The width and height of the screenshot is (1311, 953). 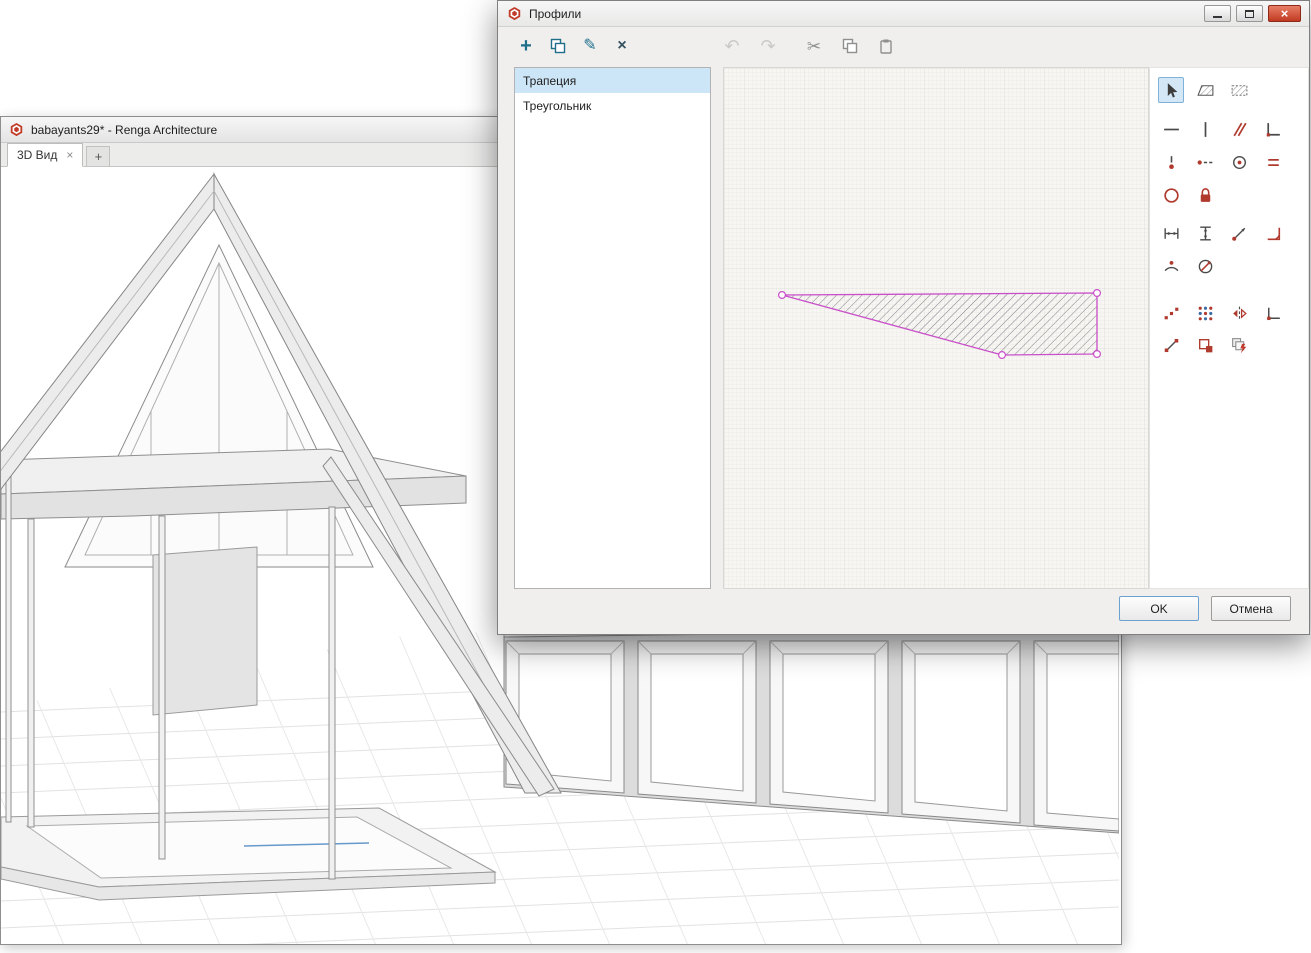 What do you see at coordinates (205, 631) in the screenshot?
I see `door-panel` at bounding box center [205, 631].